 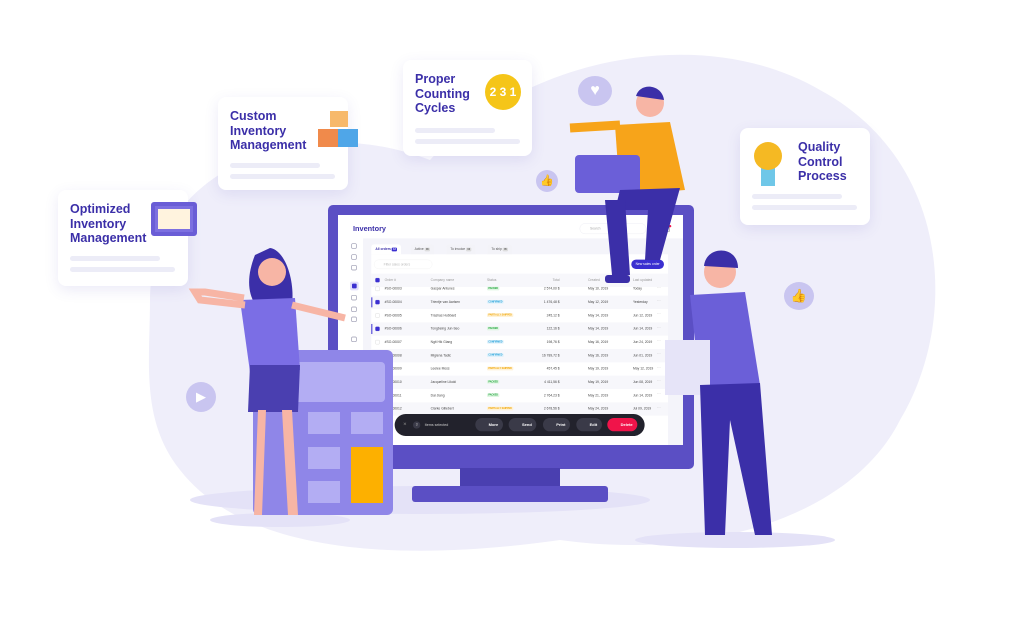 I want to click on standing-man-figure, so click(x=718, y=392).